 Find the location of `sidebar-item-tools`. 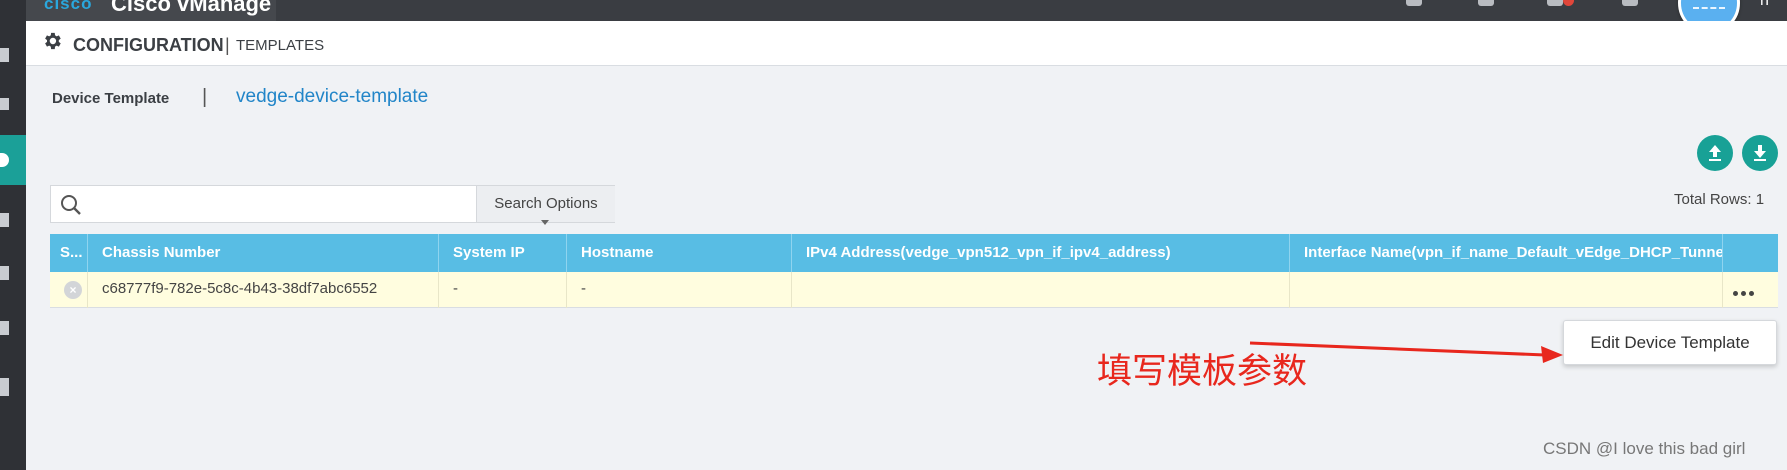

sidebar-item-tools is located at coordinates (13, 220).